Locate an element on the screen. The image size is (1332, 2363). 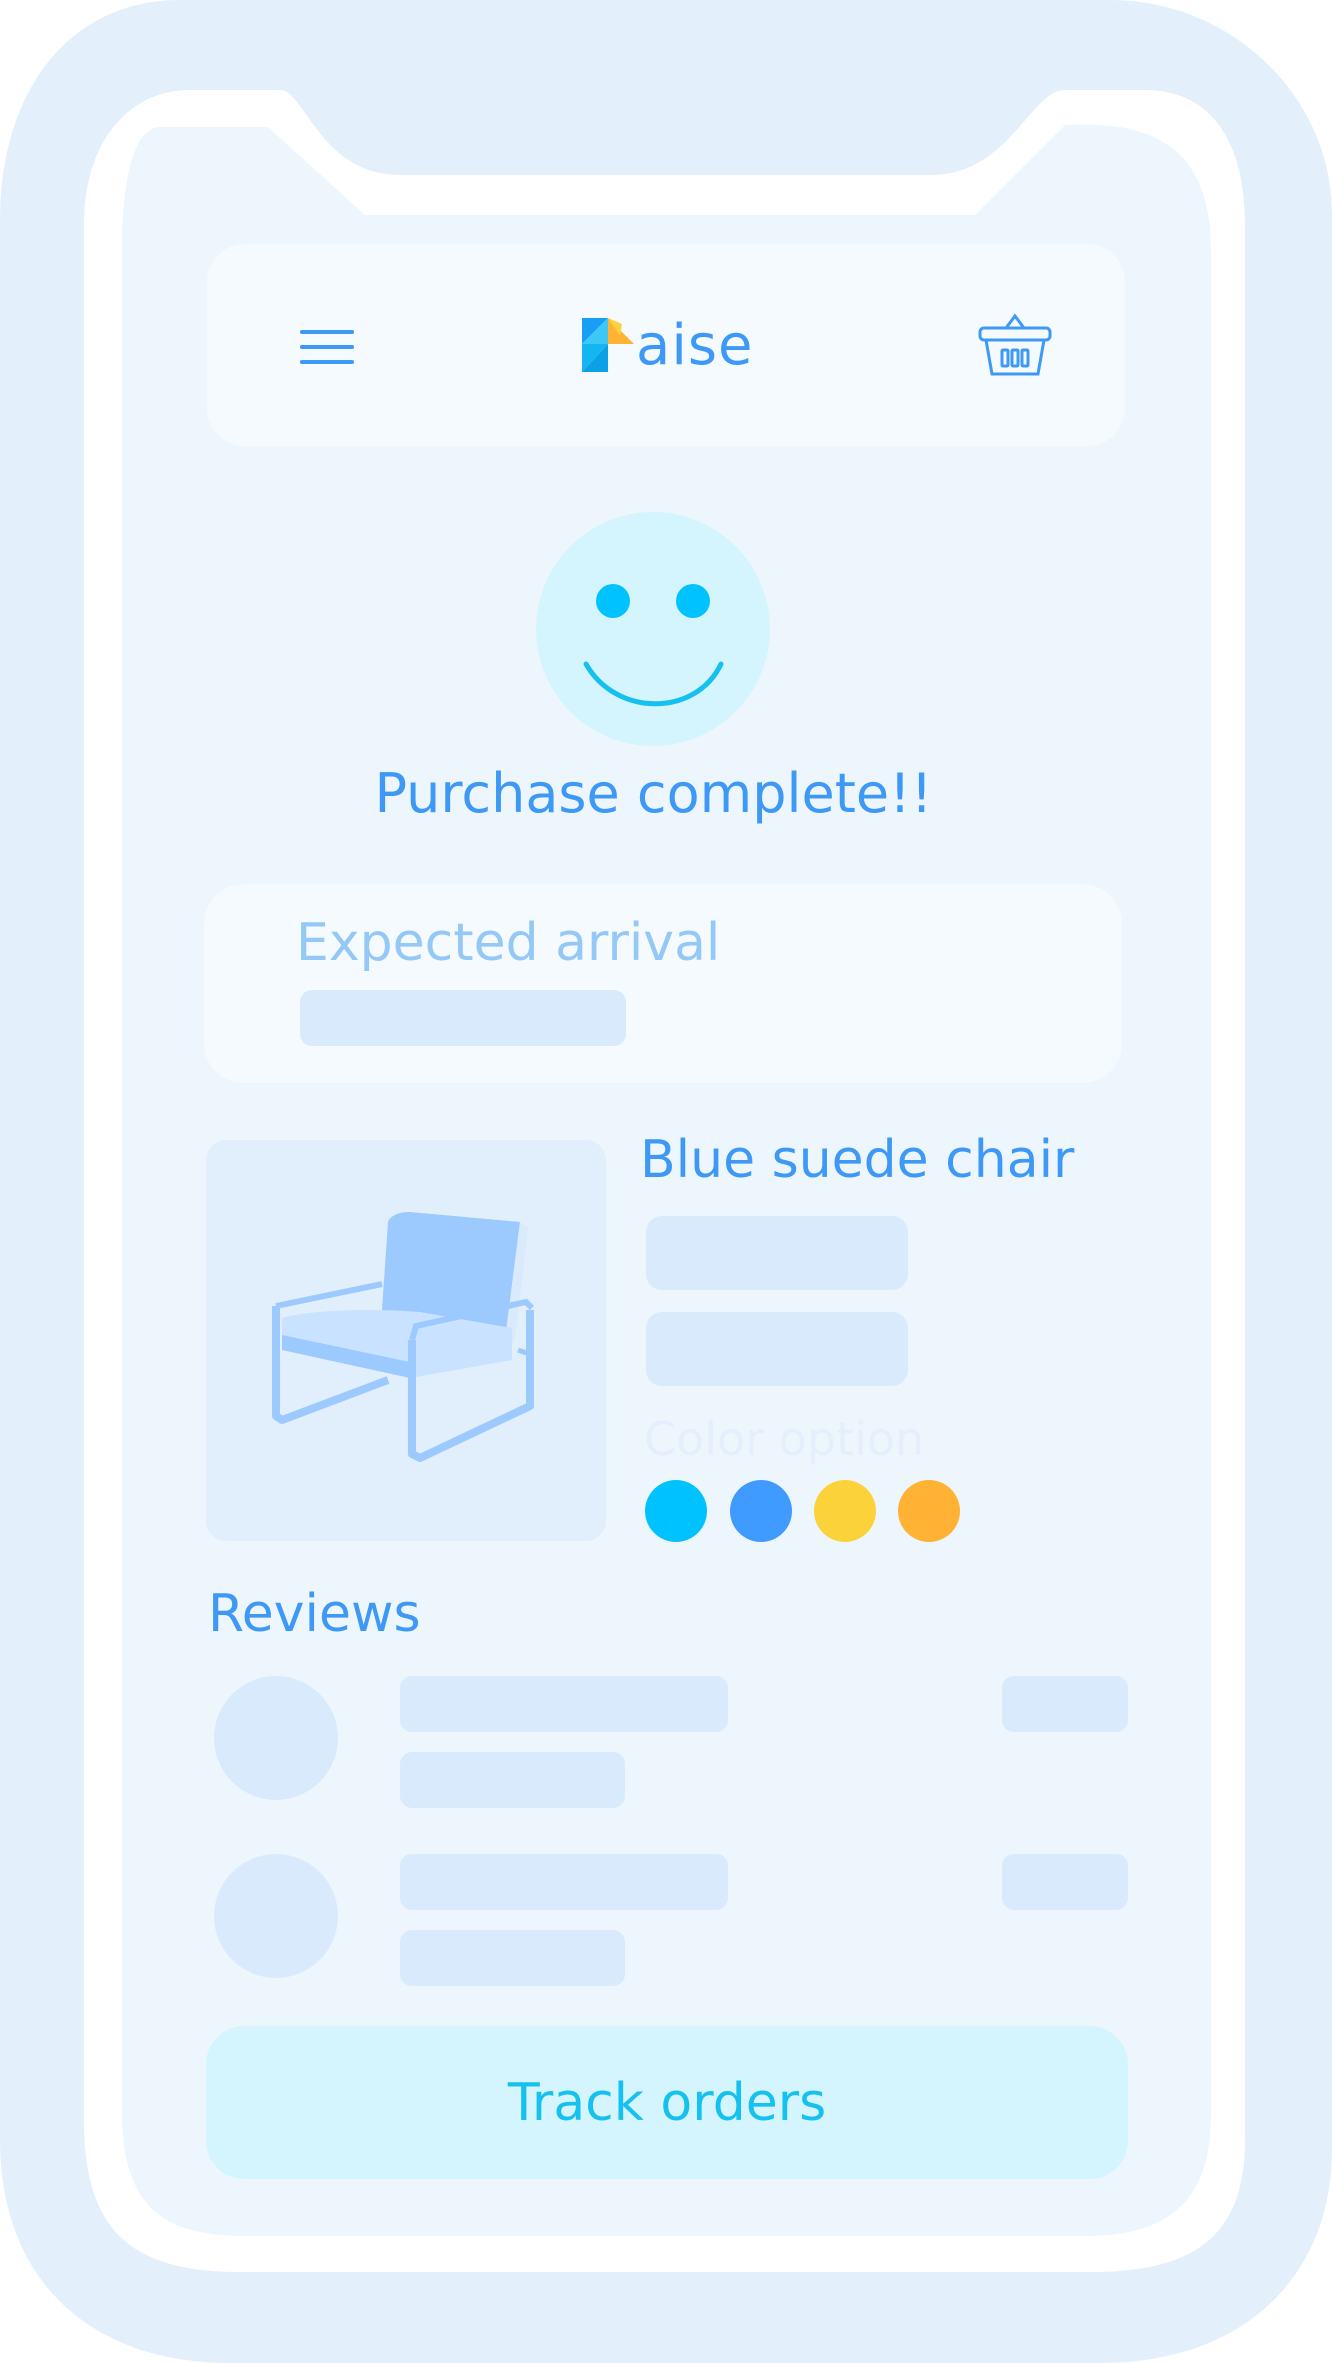
color-option-label: Color option is located at coordinates (784, 1439).